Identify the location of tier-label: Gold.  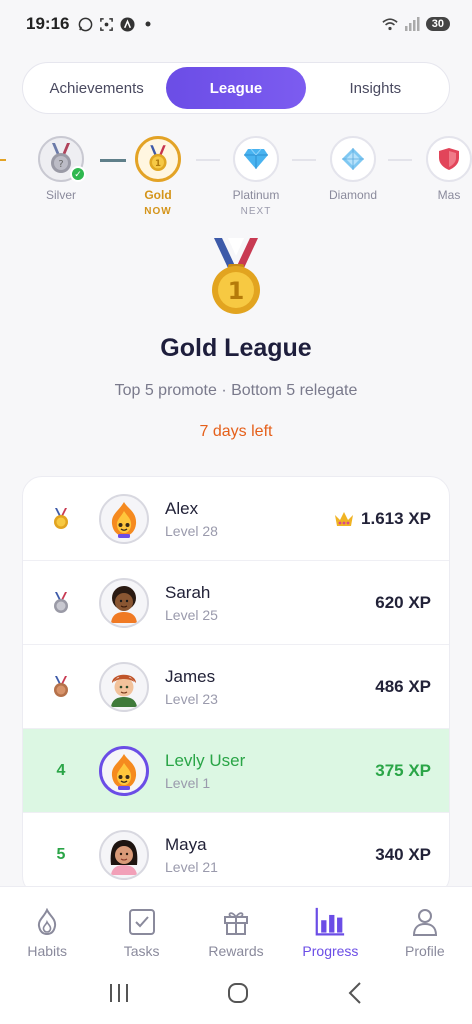
(158, 195).